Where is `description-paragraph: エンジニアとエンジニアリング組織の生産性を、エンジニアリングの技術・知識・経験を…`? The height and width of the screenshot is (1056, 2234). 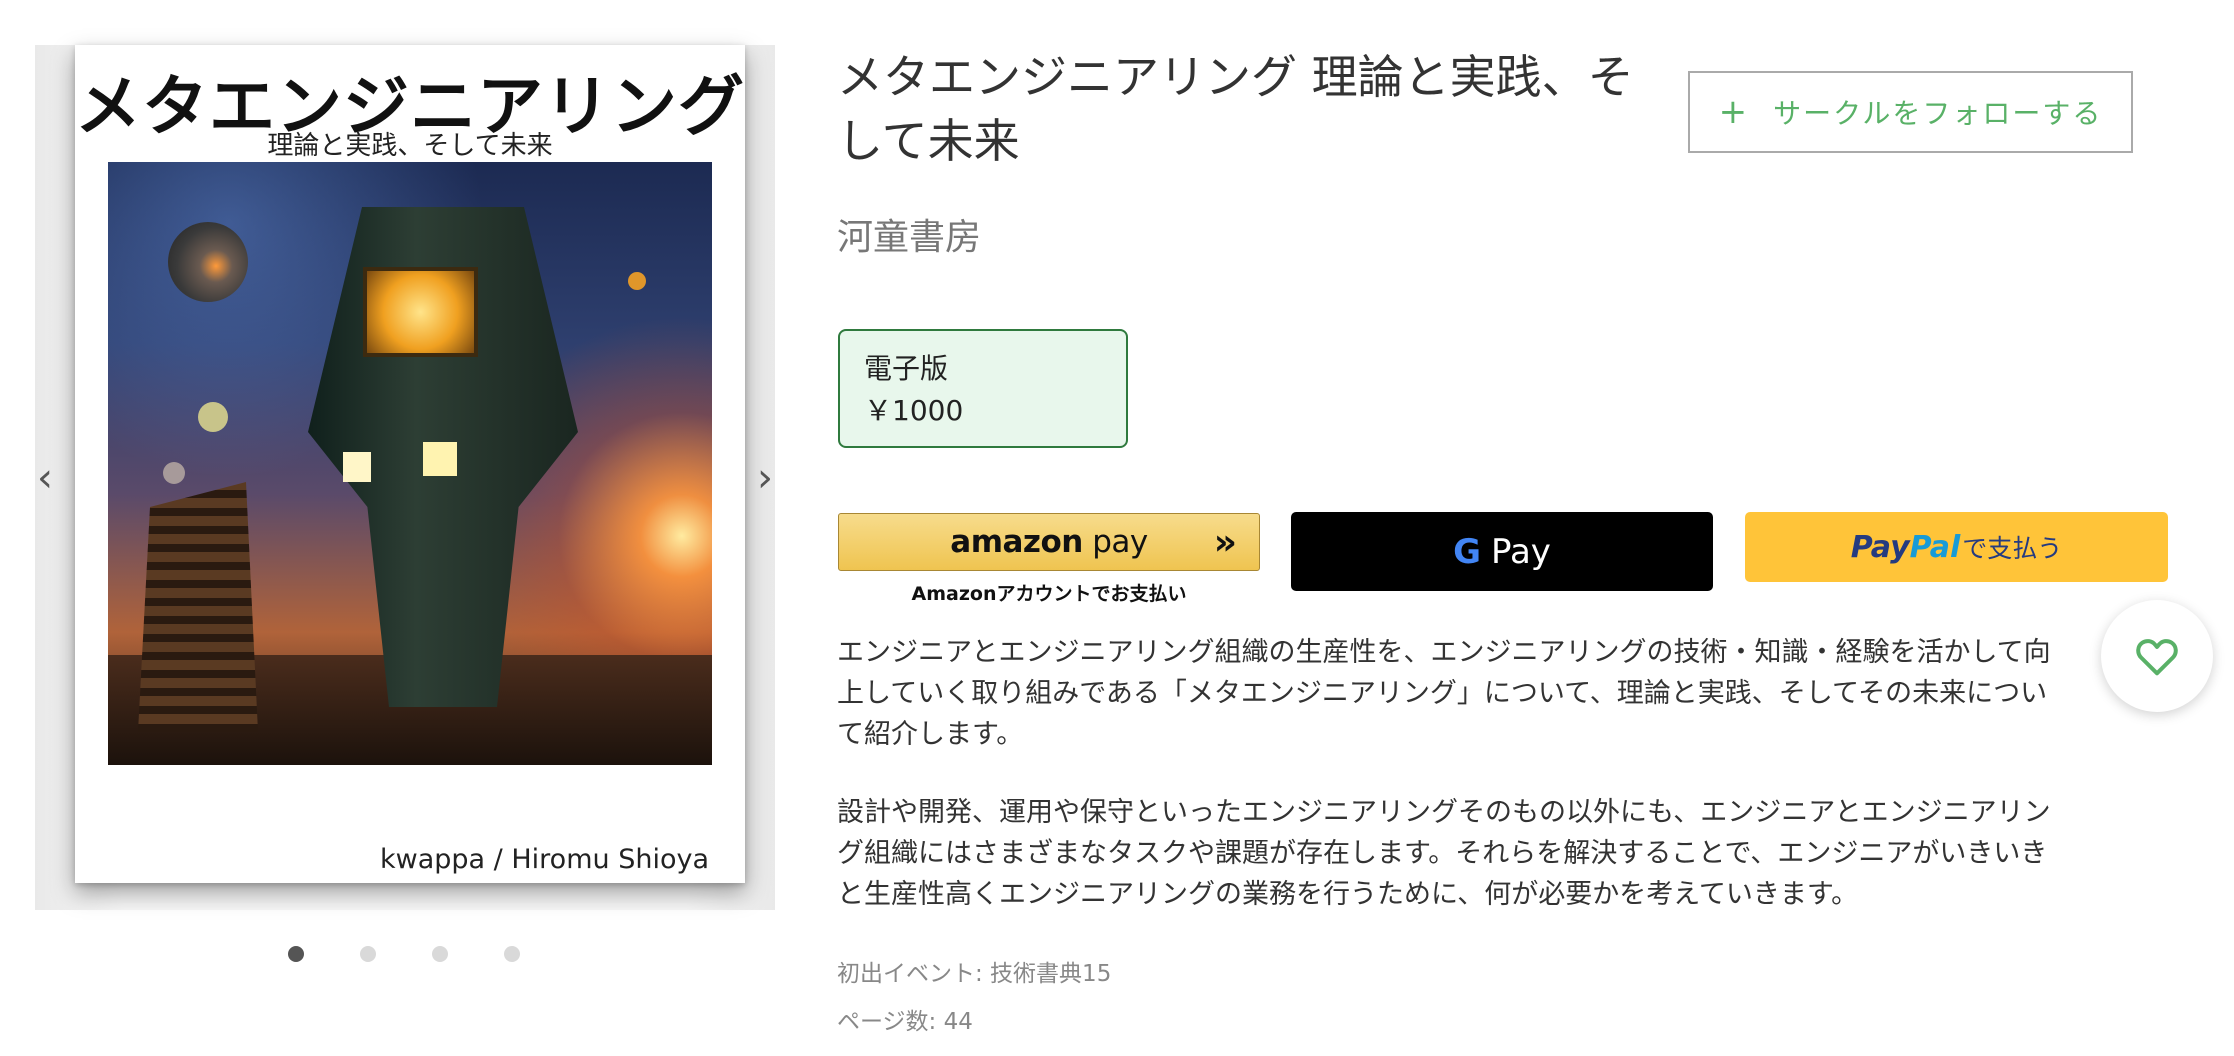 description-paragraph: エンジニアとエンジニアリング組織の生産性を、エンジニアリングの技術・知識・経験を… is located at coordinates (1444, 693).